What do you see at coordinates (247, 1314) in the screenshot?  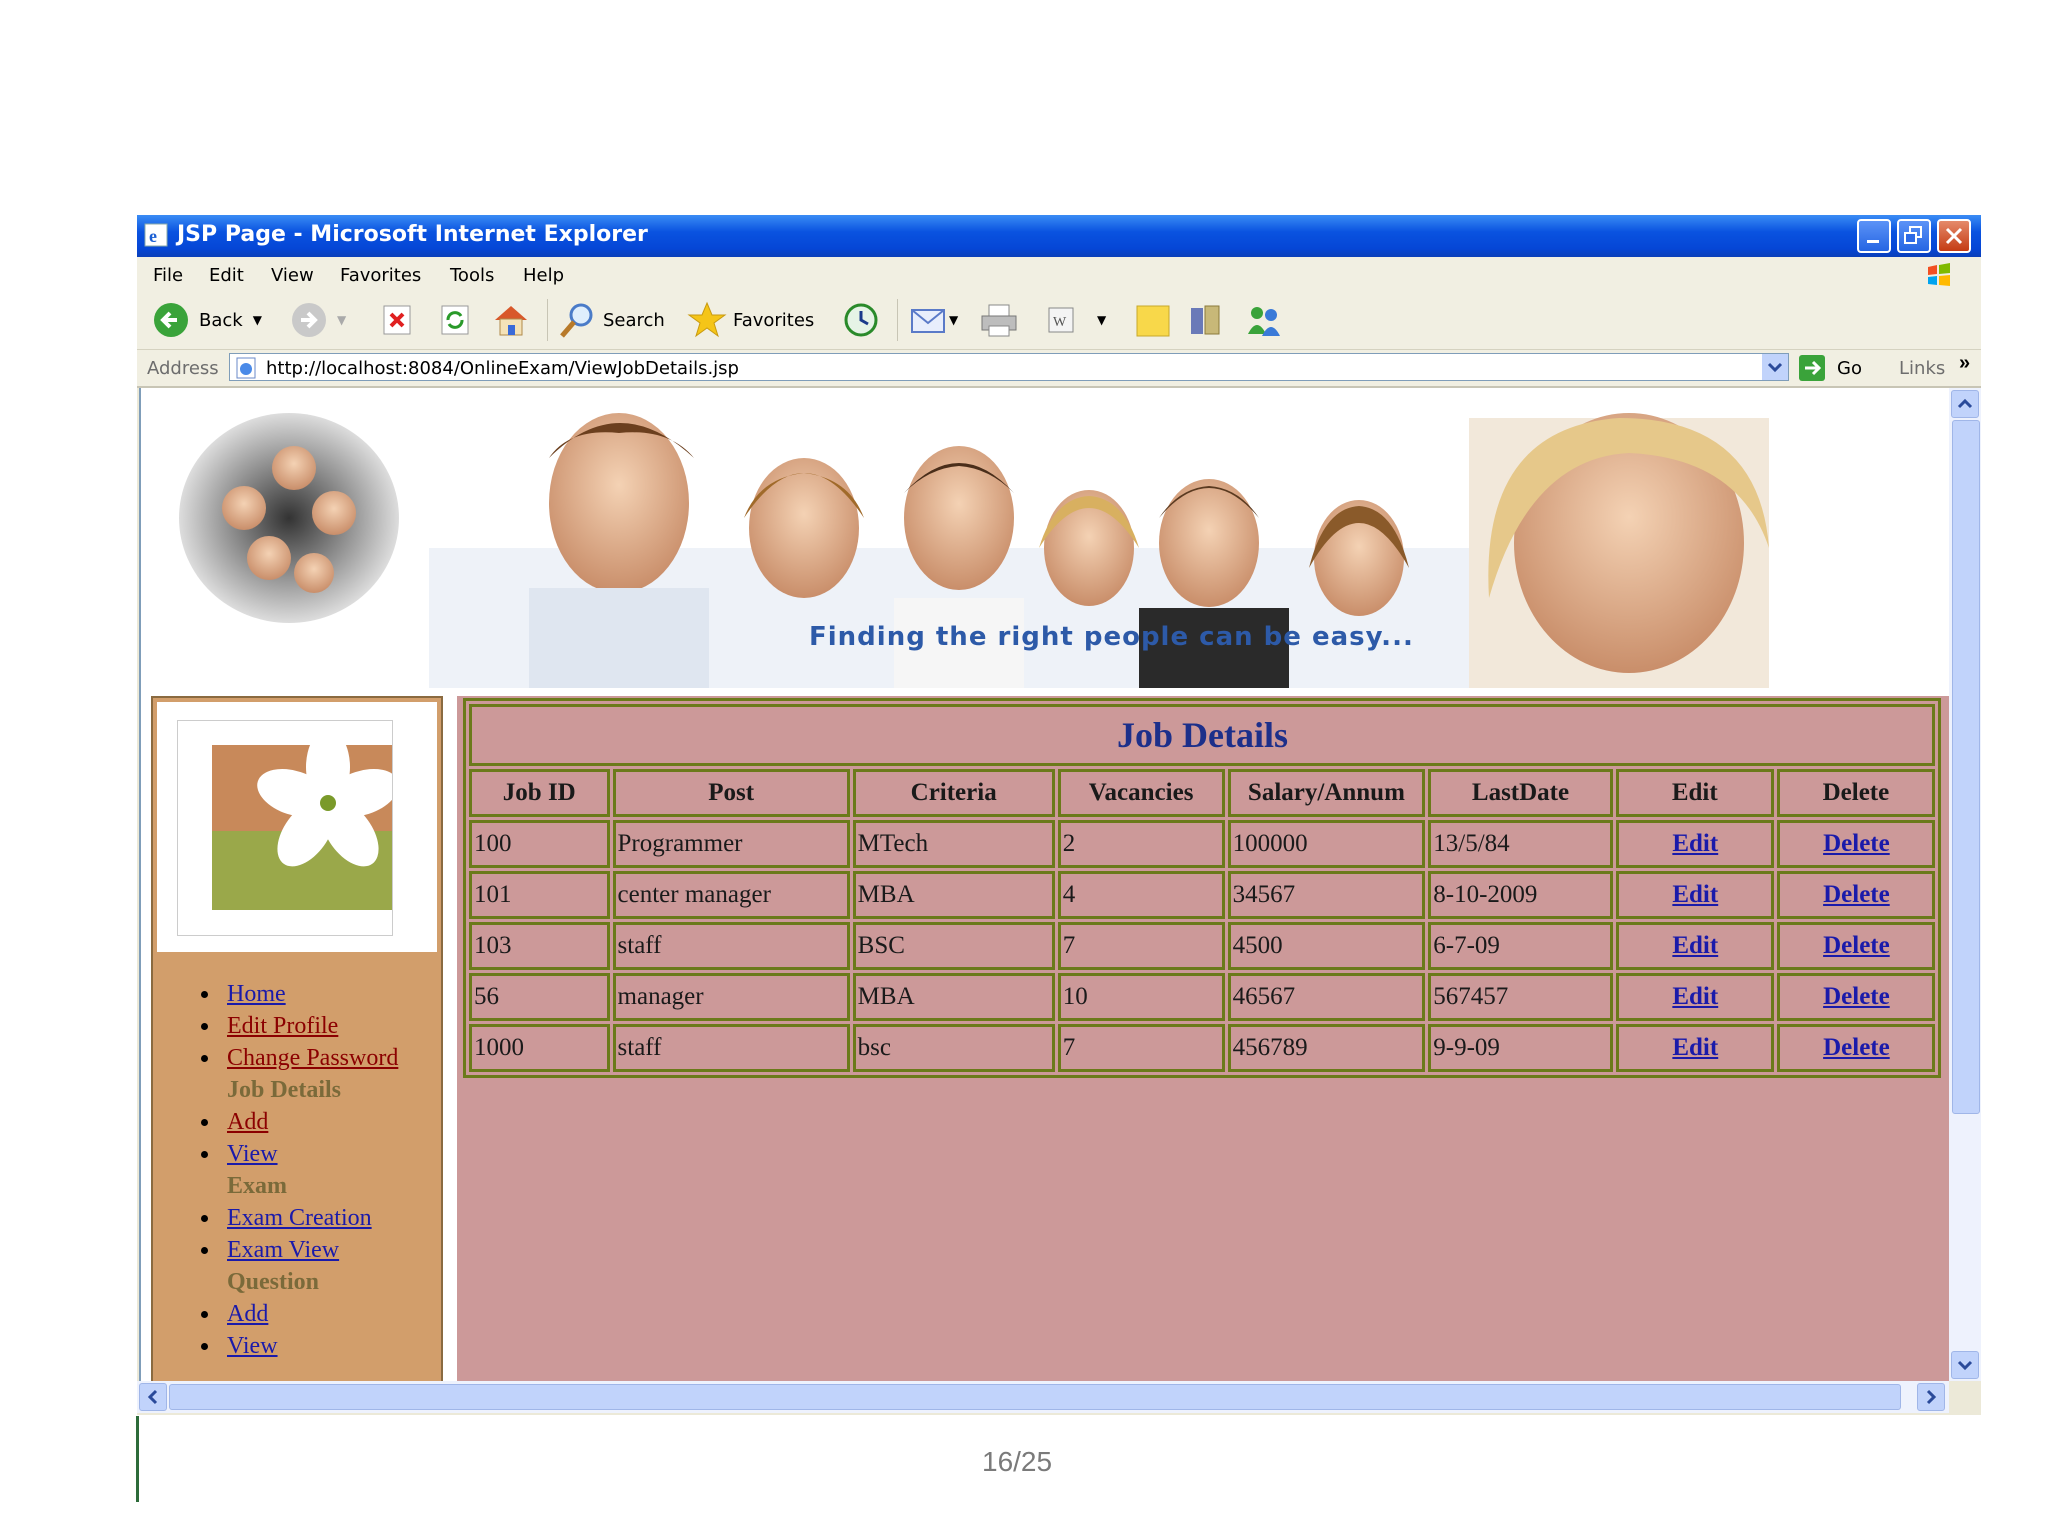 I see `nav-link-question-add: Add` at bounding box center [247, 1314].